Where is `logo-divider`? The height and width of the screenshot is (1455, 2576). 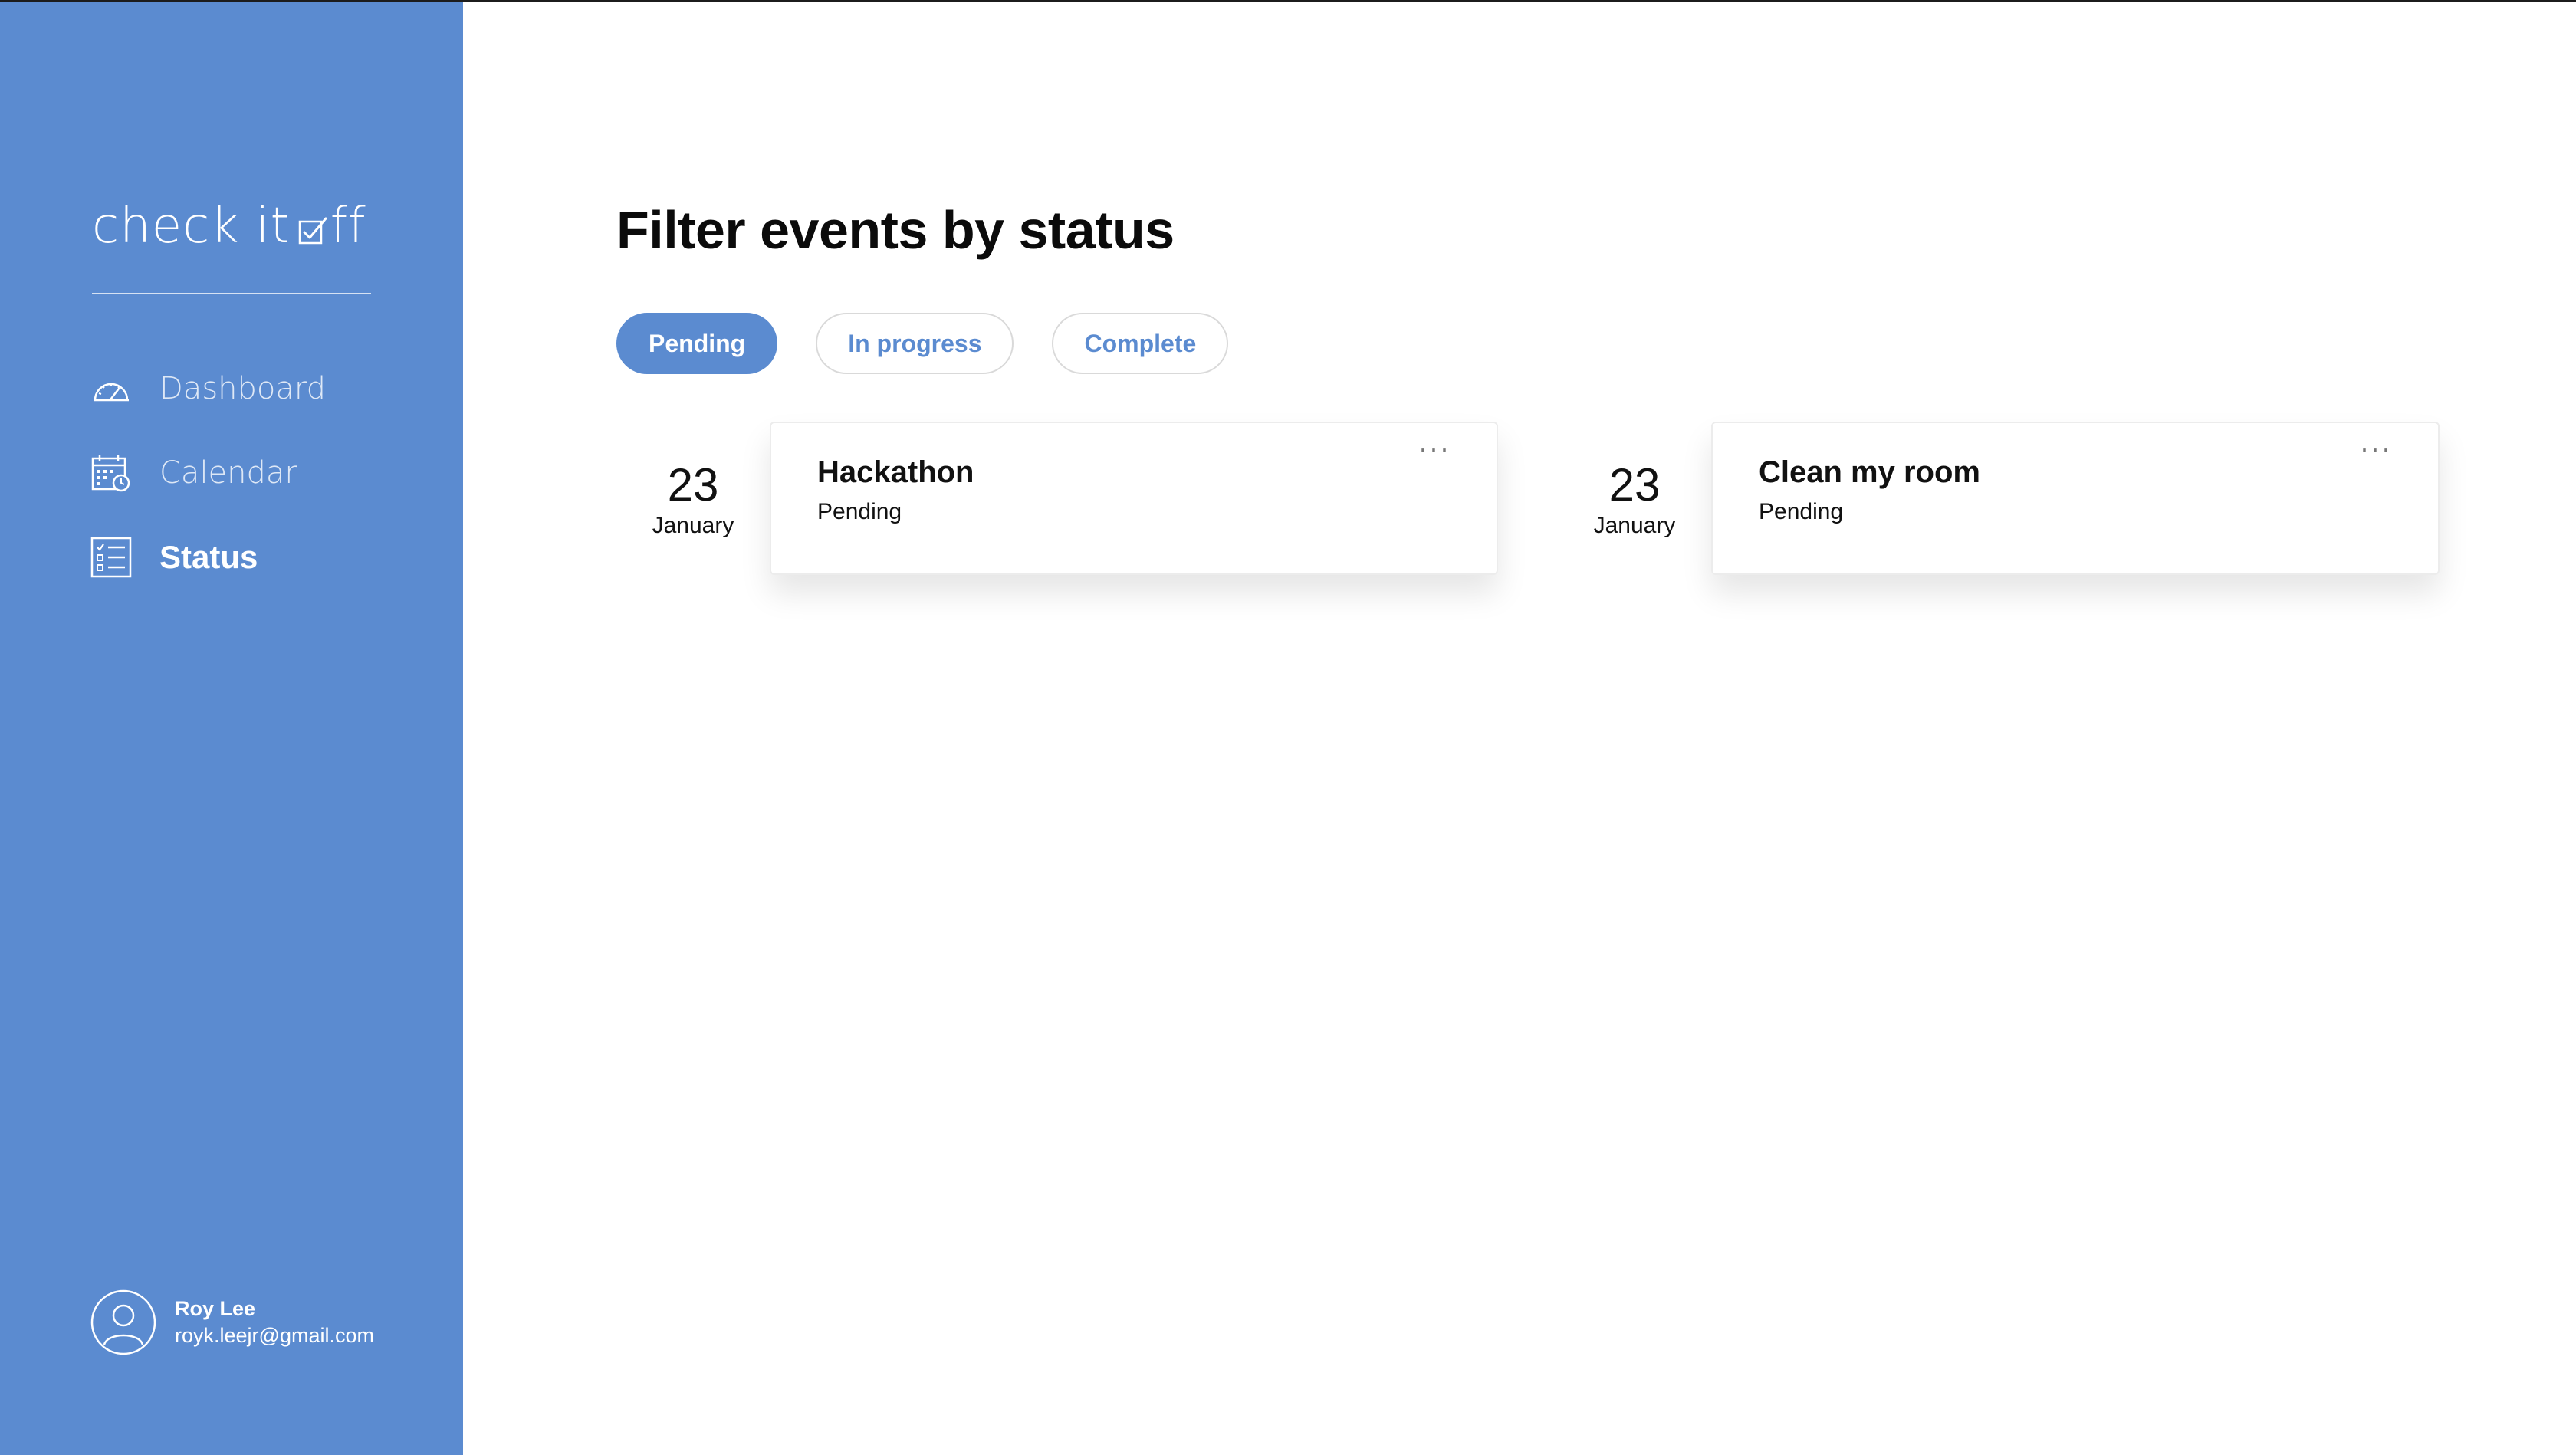 logo-divider is located at coordinates (232, 293).